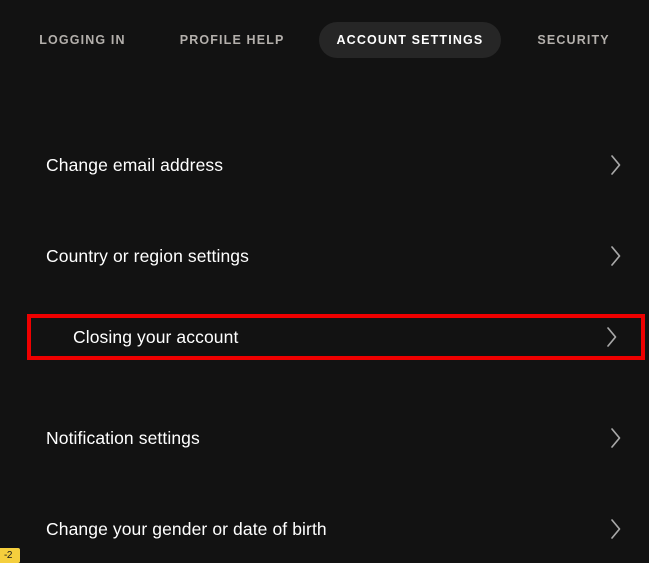  I want to click on tab-security: SECURITY, so click(573, 40).